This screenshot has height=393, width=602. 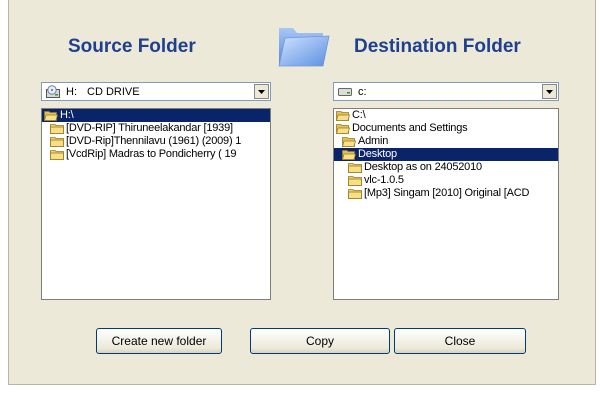 What do you see at coordinates (460, 341) in the screenshot?
I see `close-button: Close` at bounding box center [460, 341].